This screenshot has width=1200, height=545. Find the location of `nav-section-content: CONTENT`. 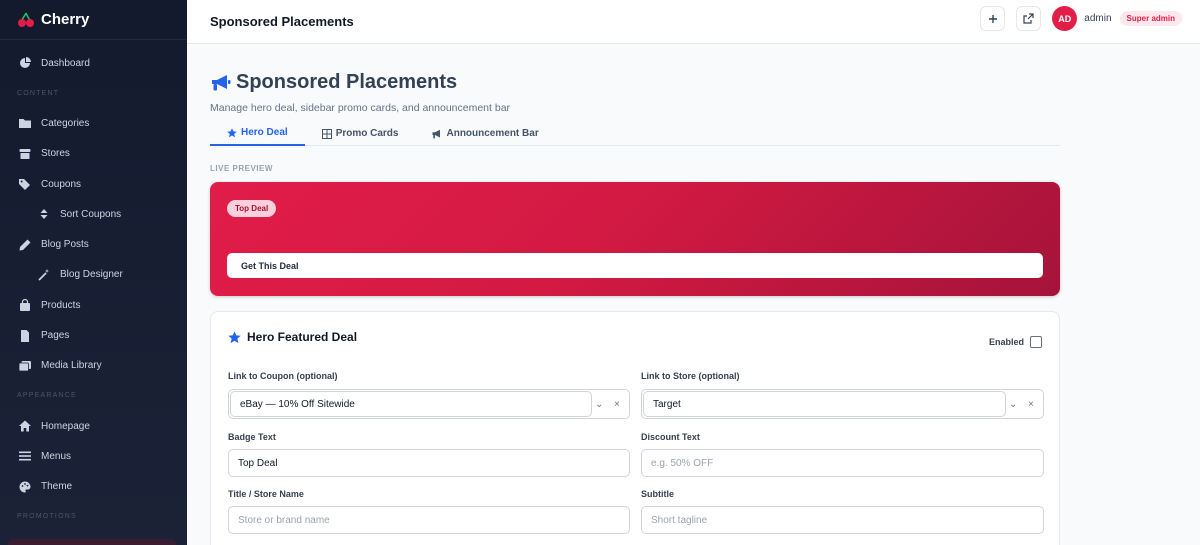

nav-section-content: CONTENT is located at coordinates (38, 93).